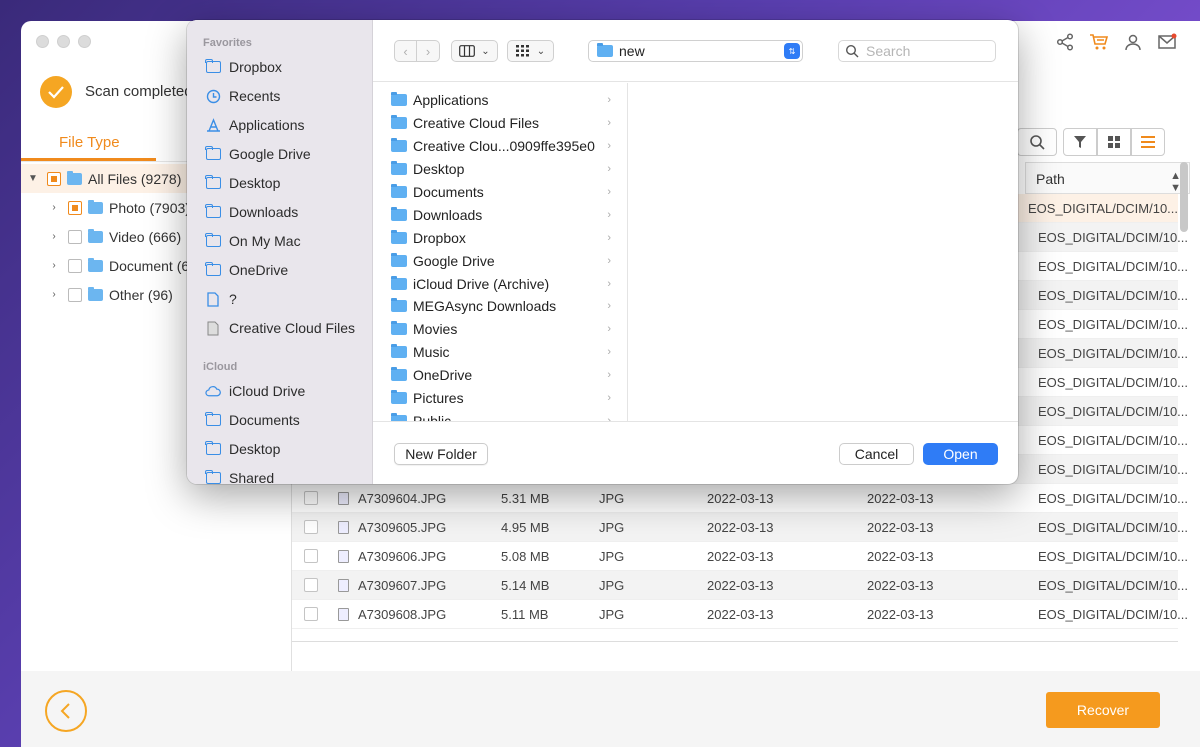 This screenshot has width=1200, height=747. Describe the element at coordinates (1080, 142) in the screenshot. I see `filter-icon` at that location.